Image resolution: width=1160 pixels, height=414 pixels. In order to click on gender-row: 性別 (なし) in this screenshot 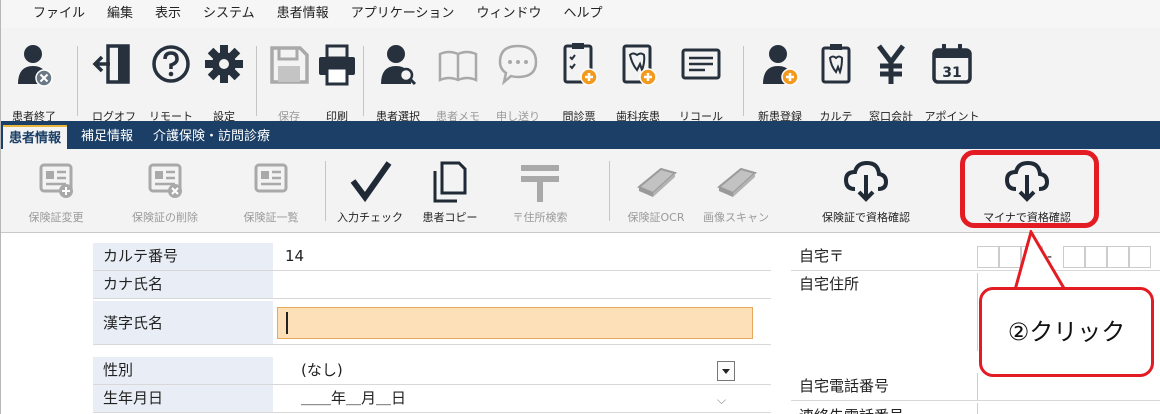, I will do `click(432, 371)`.